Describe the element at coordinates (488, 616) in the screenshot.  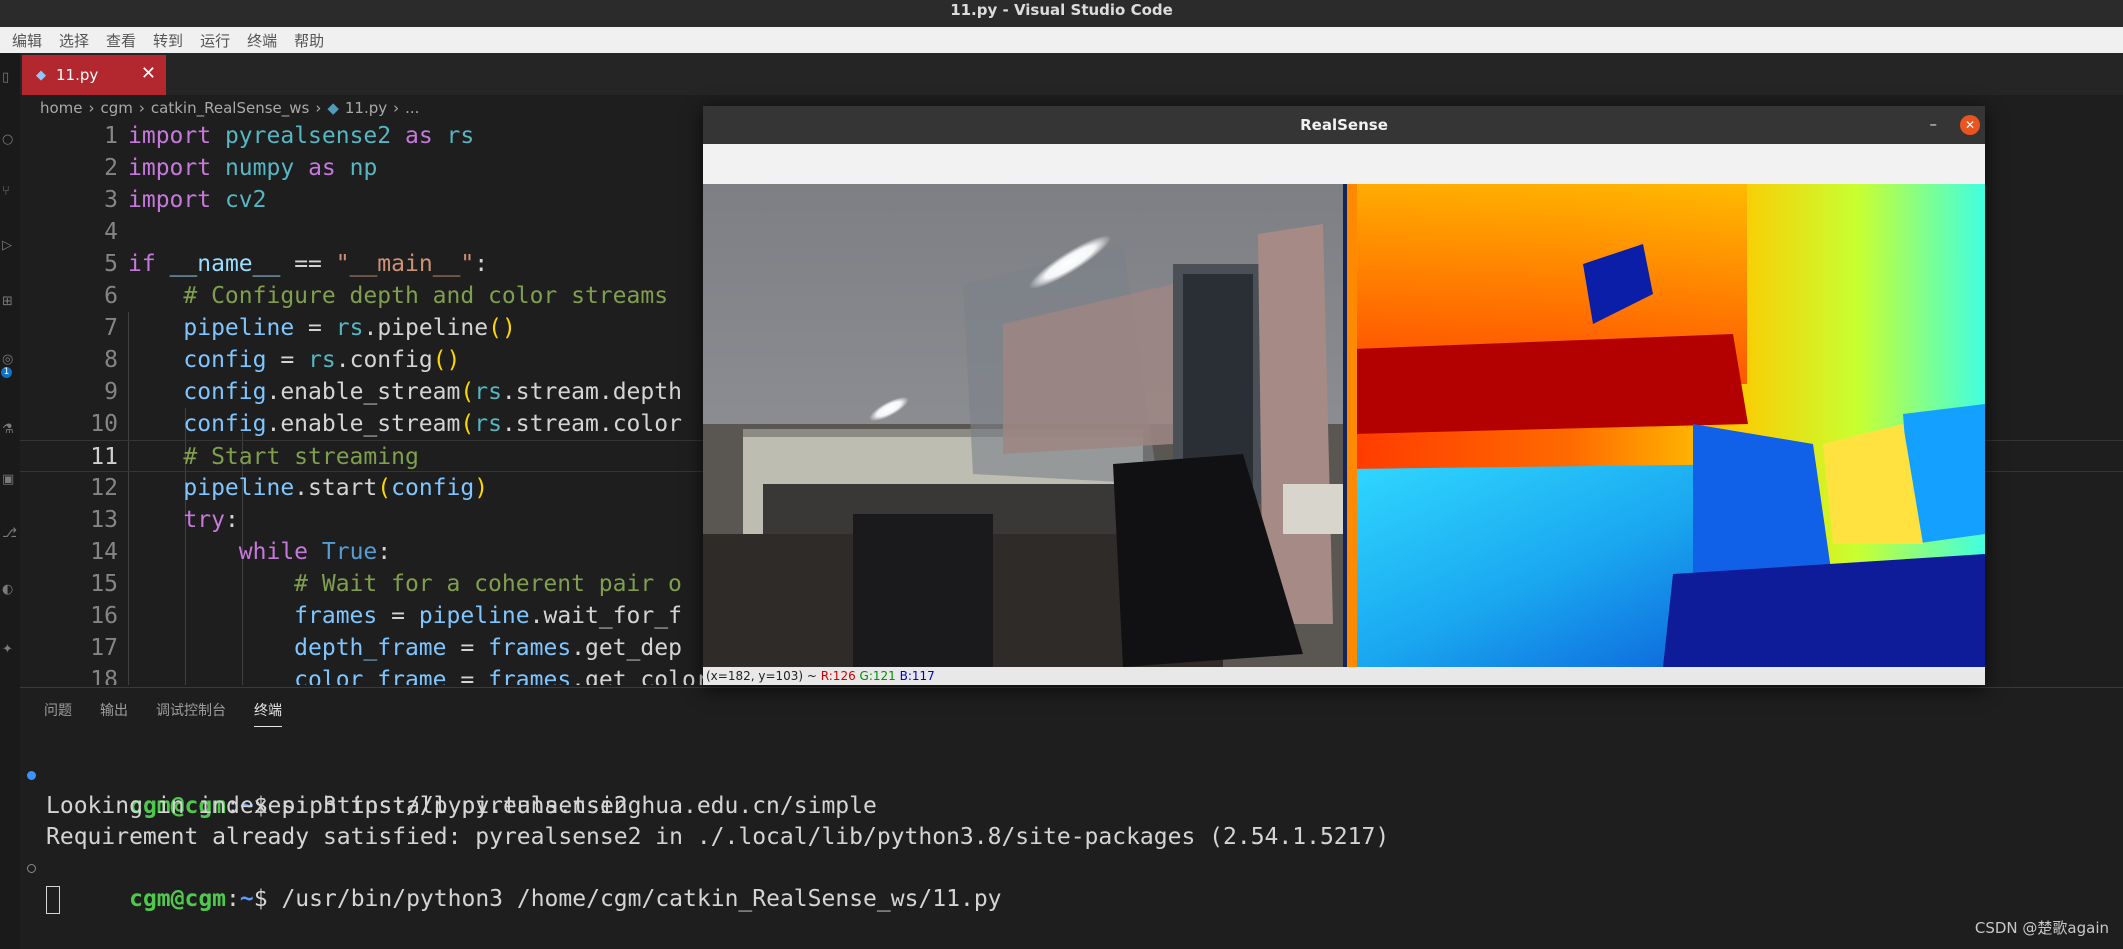
I see `code-text: frames = pipeline.wait_for_f` at that location.